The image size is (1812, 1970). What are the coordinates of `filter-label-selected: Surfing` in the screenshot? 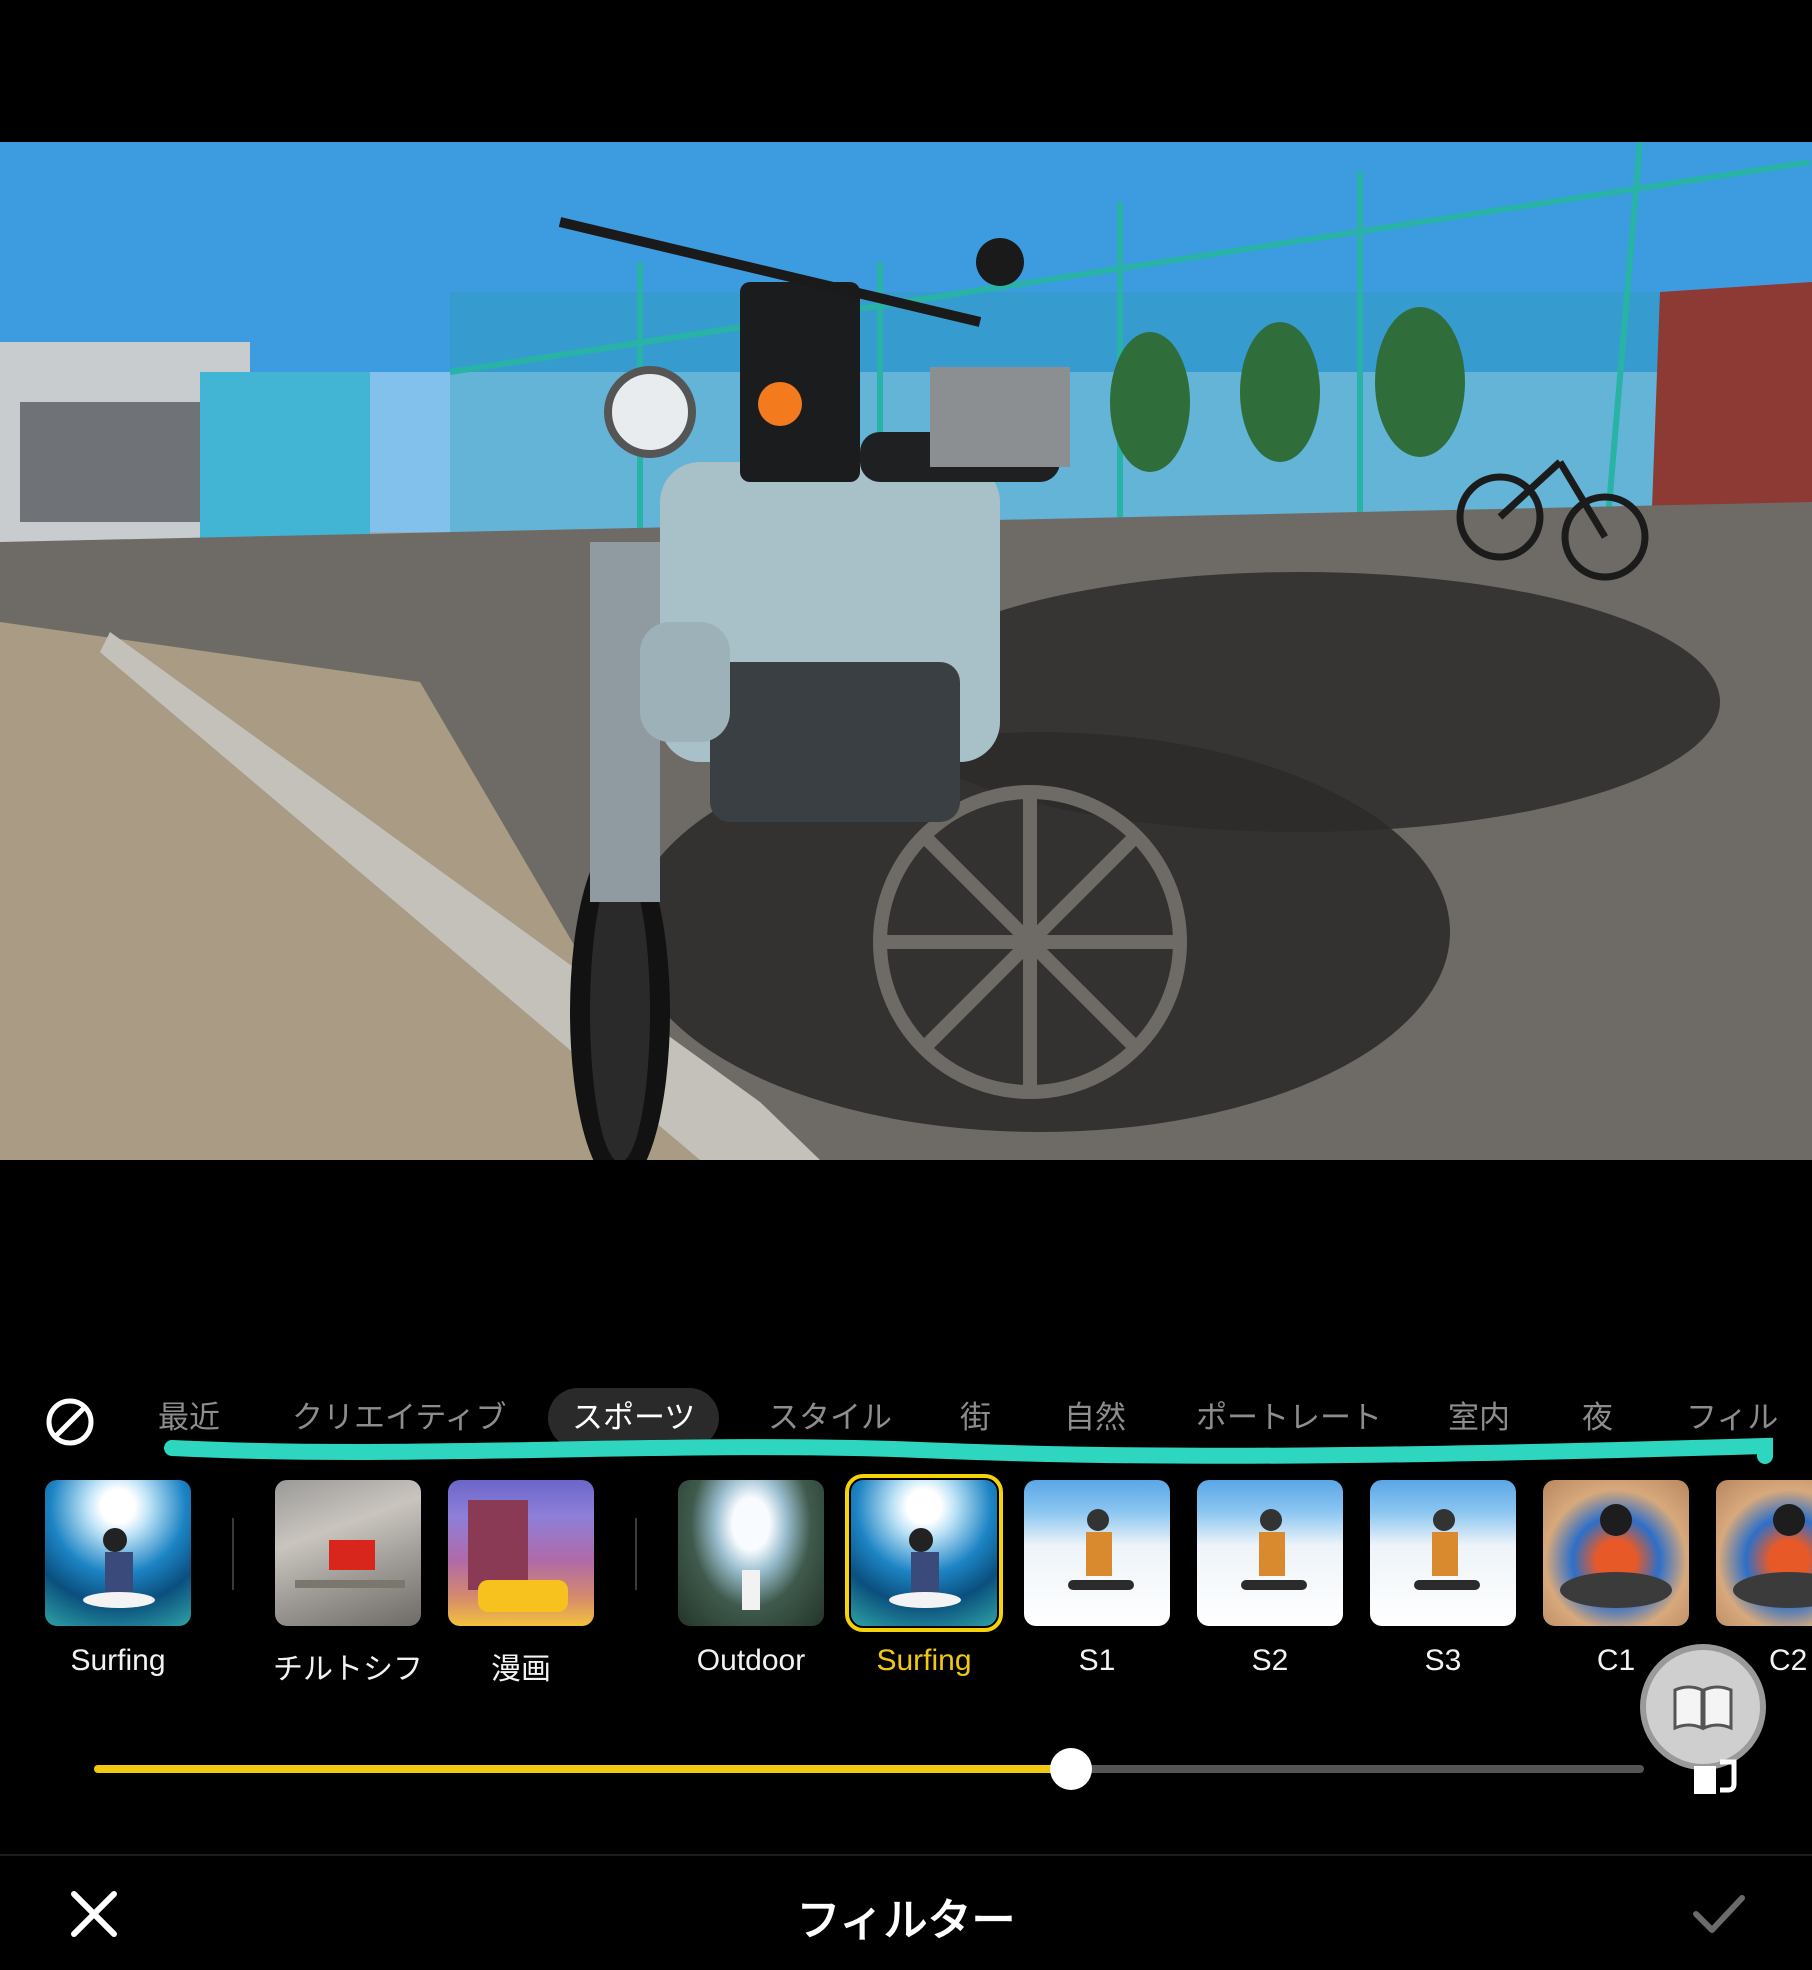 It's located at (924, 1660).